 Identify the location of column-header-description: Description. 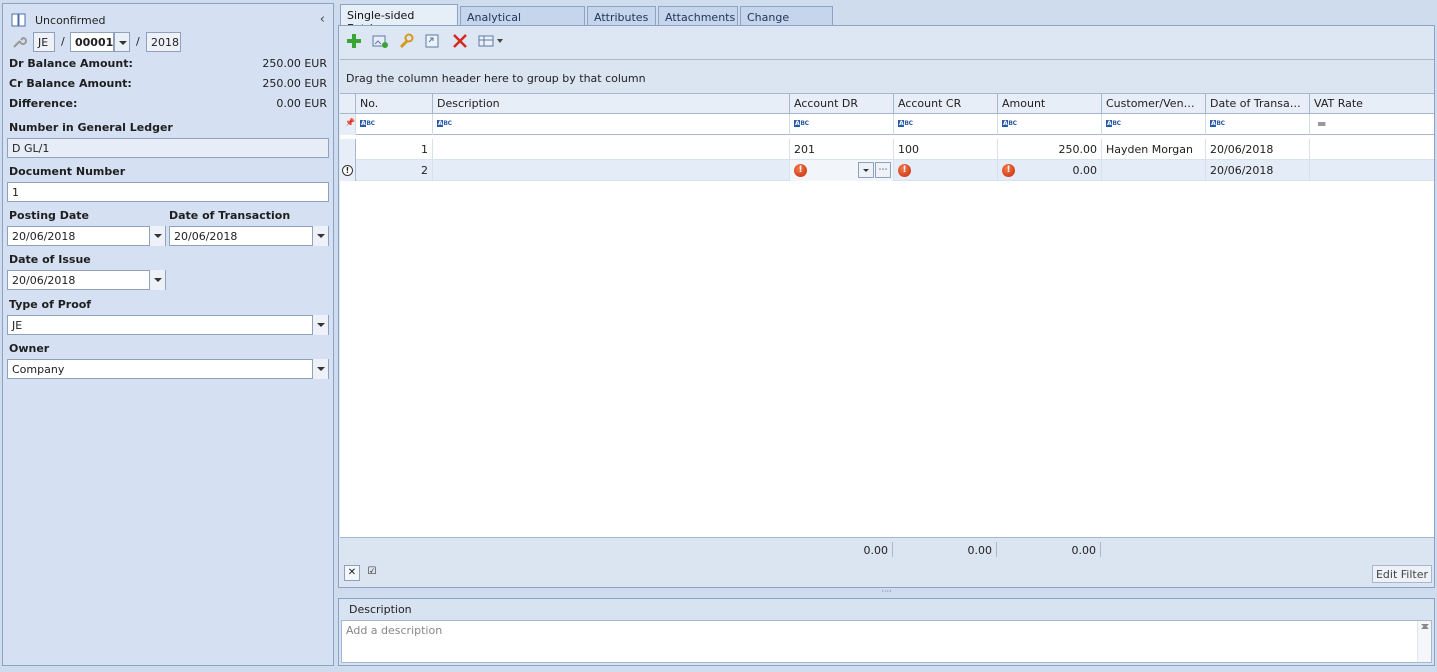
(611, 104).